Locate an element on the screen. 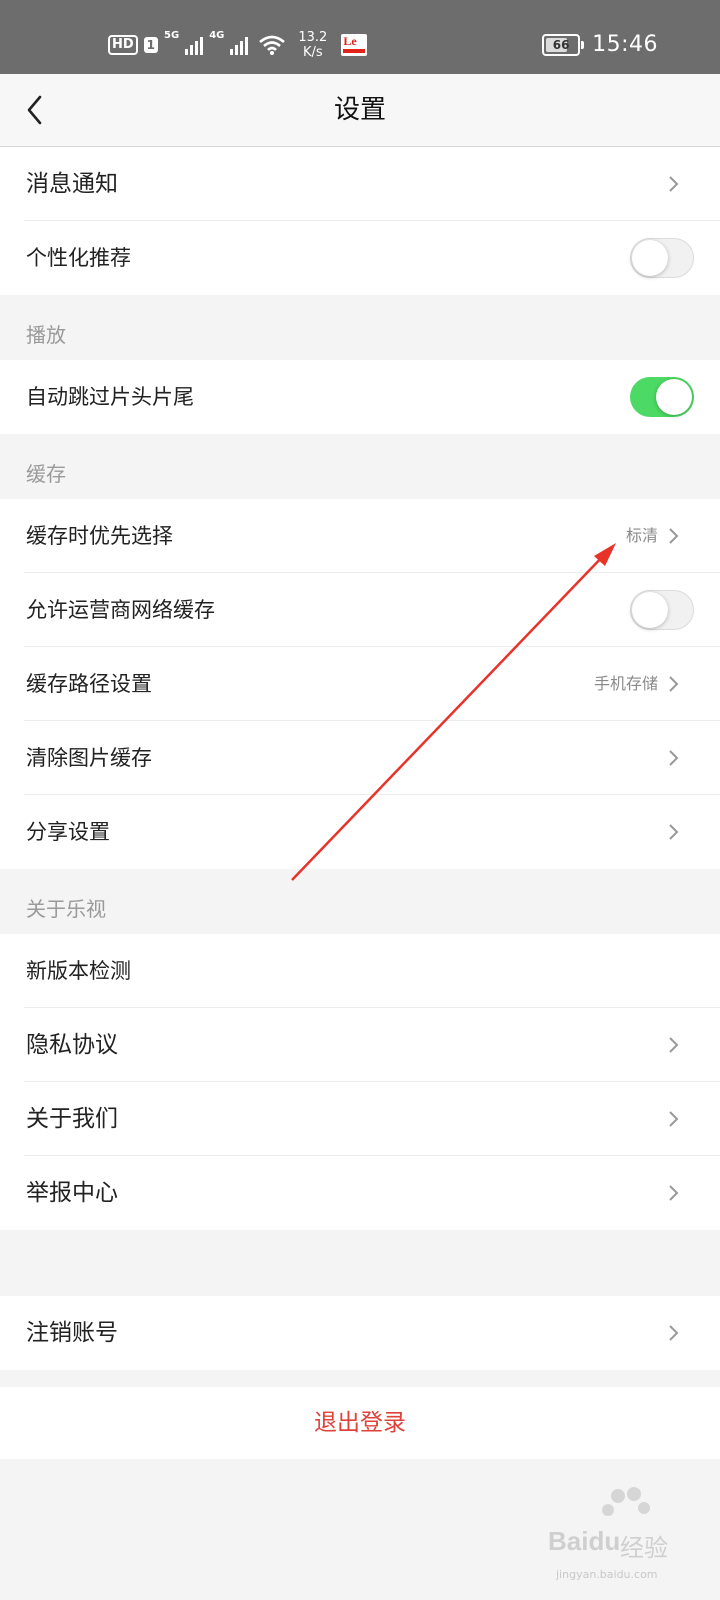  setting-share: 分享设置 is located at coordinates (360, 832).